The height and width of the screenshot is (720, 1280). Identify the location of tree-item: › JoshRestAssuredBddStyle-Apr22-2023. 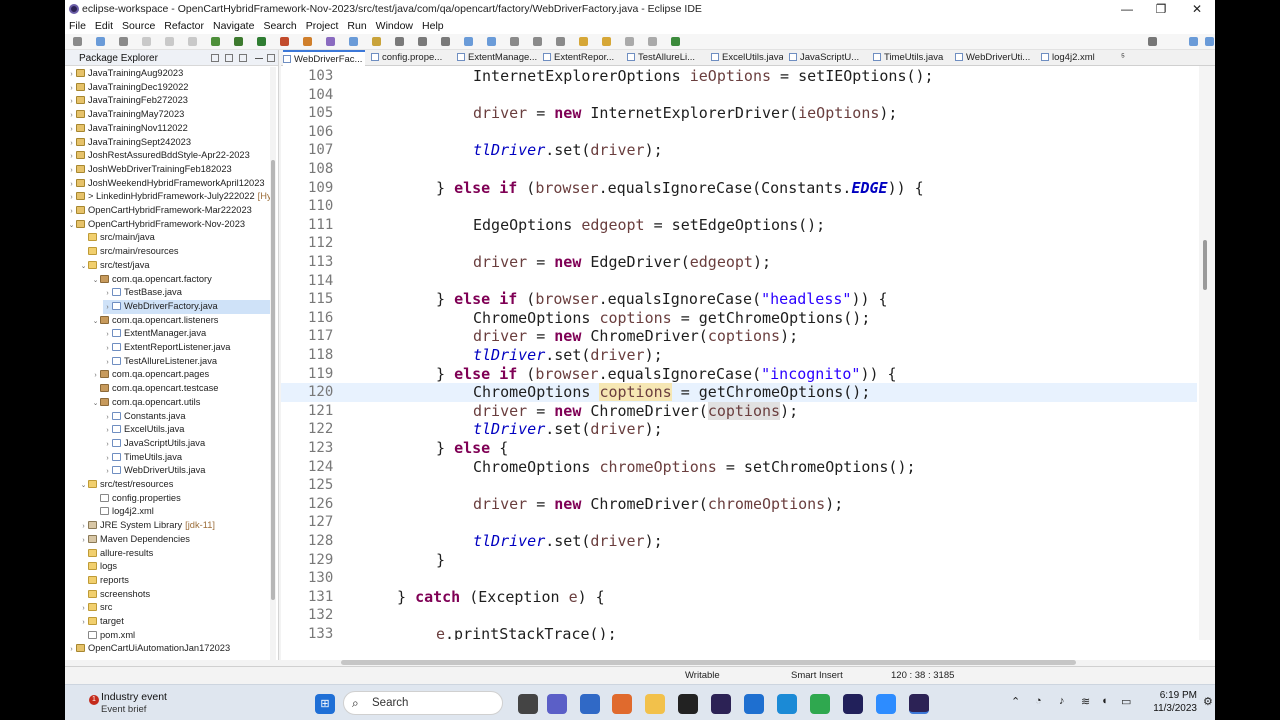
(169, 156).